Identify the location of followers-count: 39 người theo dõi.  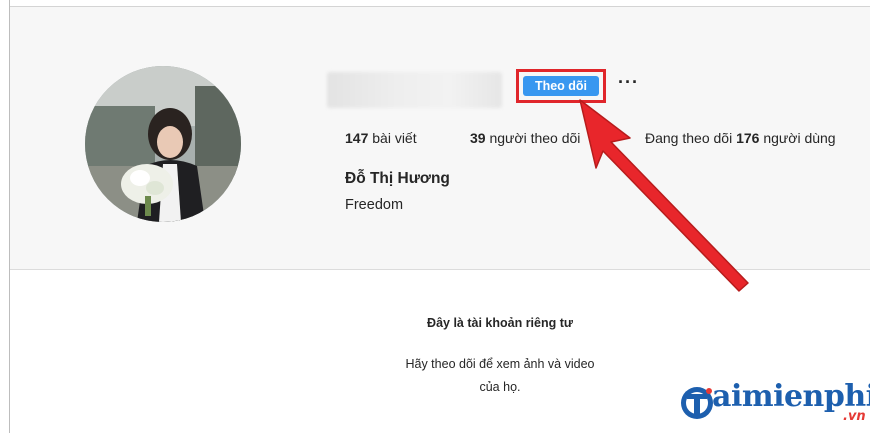
(525, 138).